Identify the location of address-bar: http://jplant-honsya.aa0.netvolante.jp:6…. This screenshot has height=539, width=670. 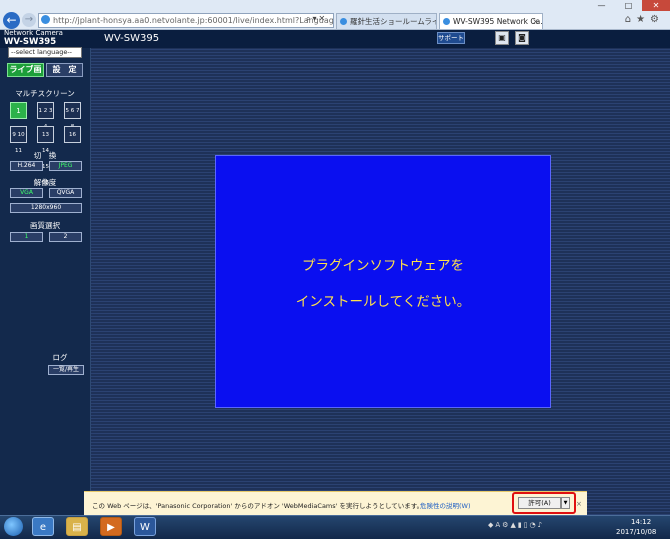
(186, 20).